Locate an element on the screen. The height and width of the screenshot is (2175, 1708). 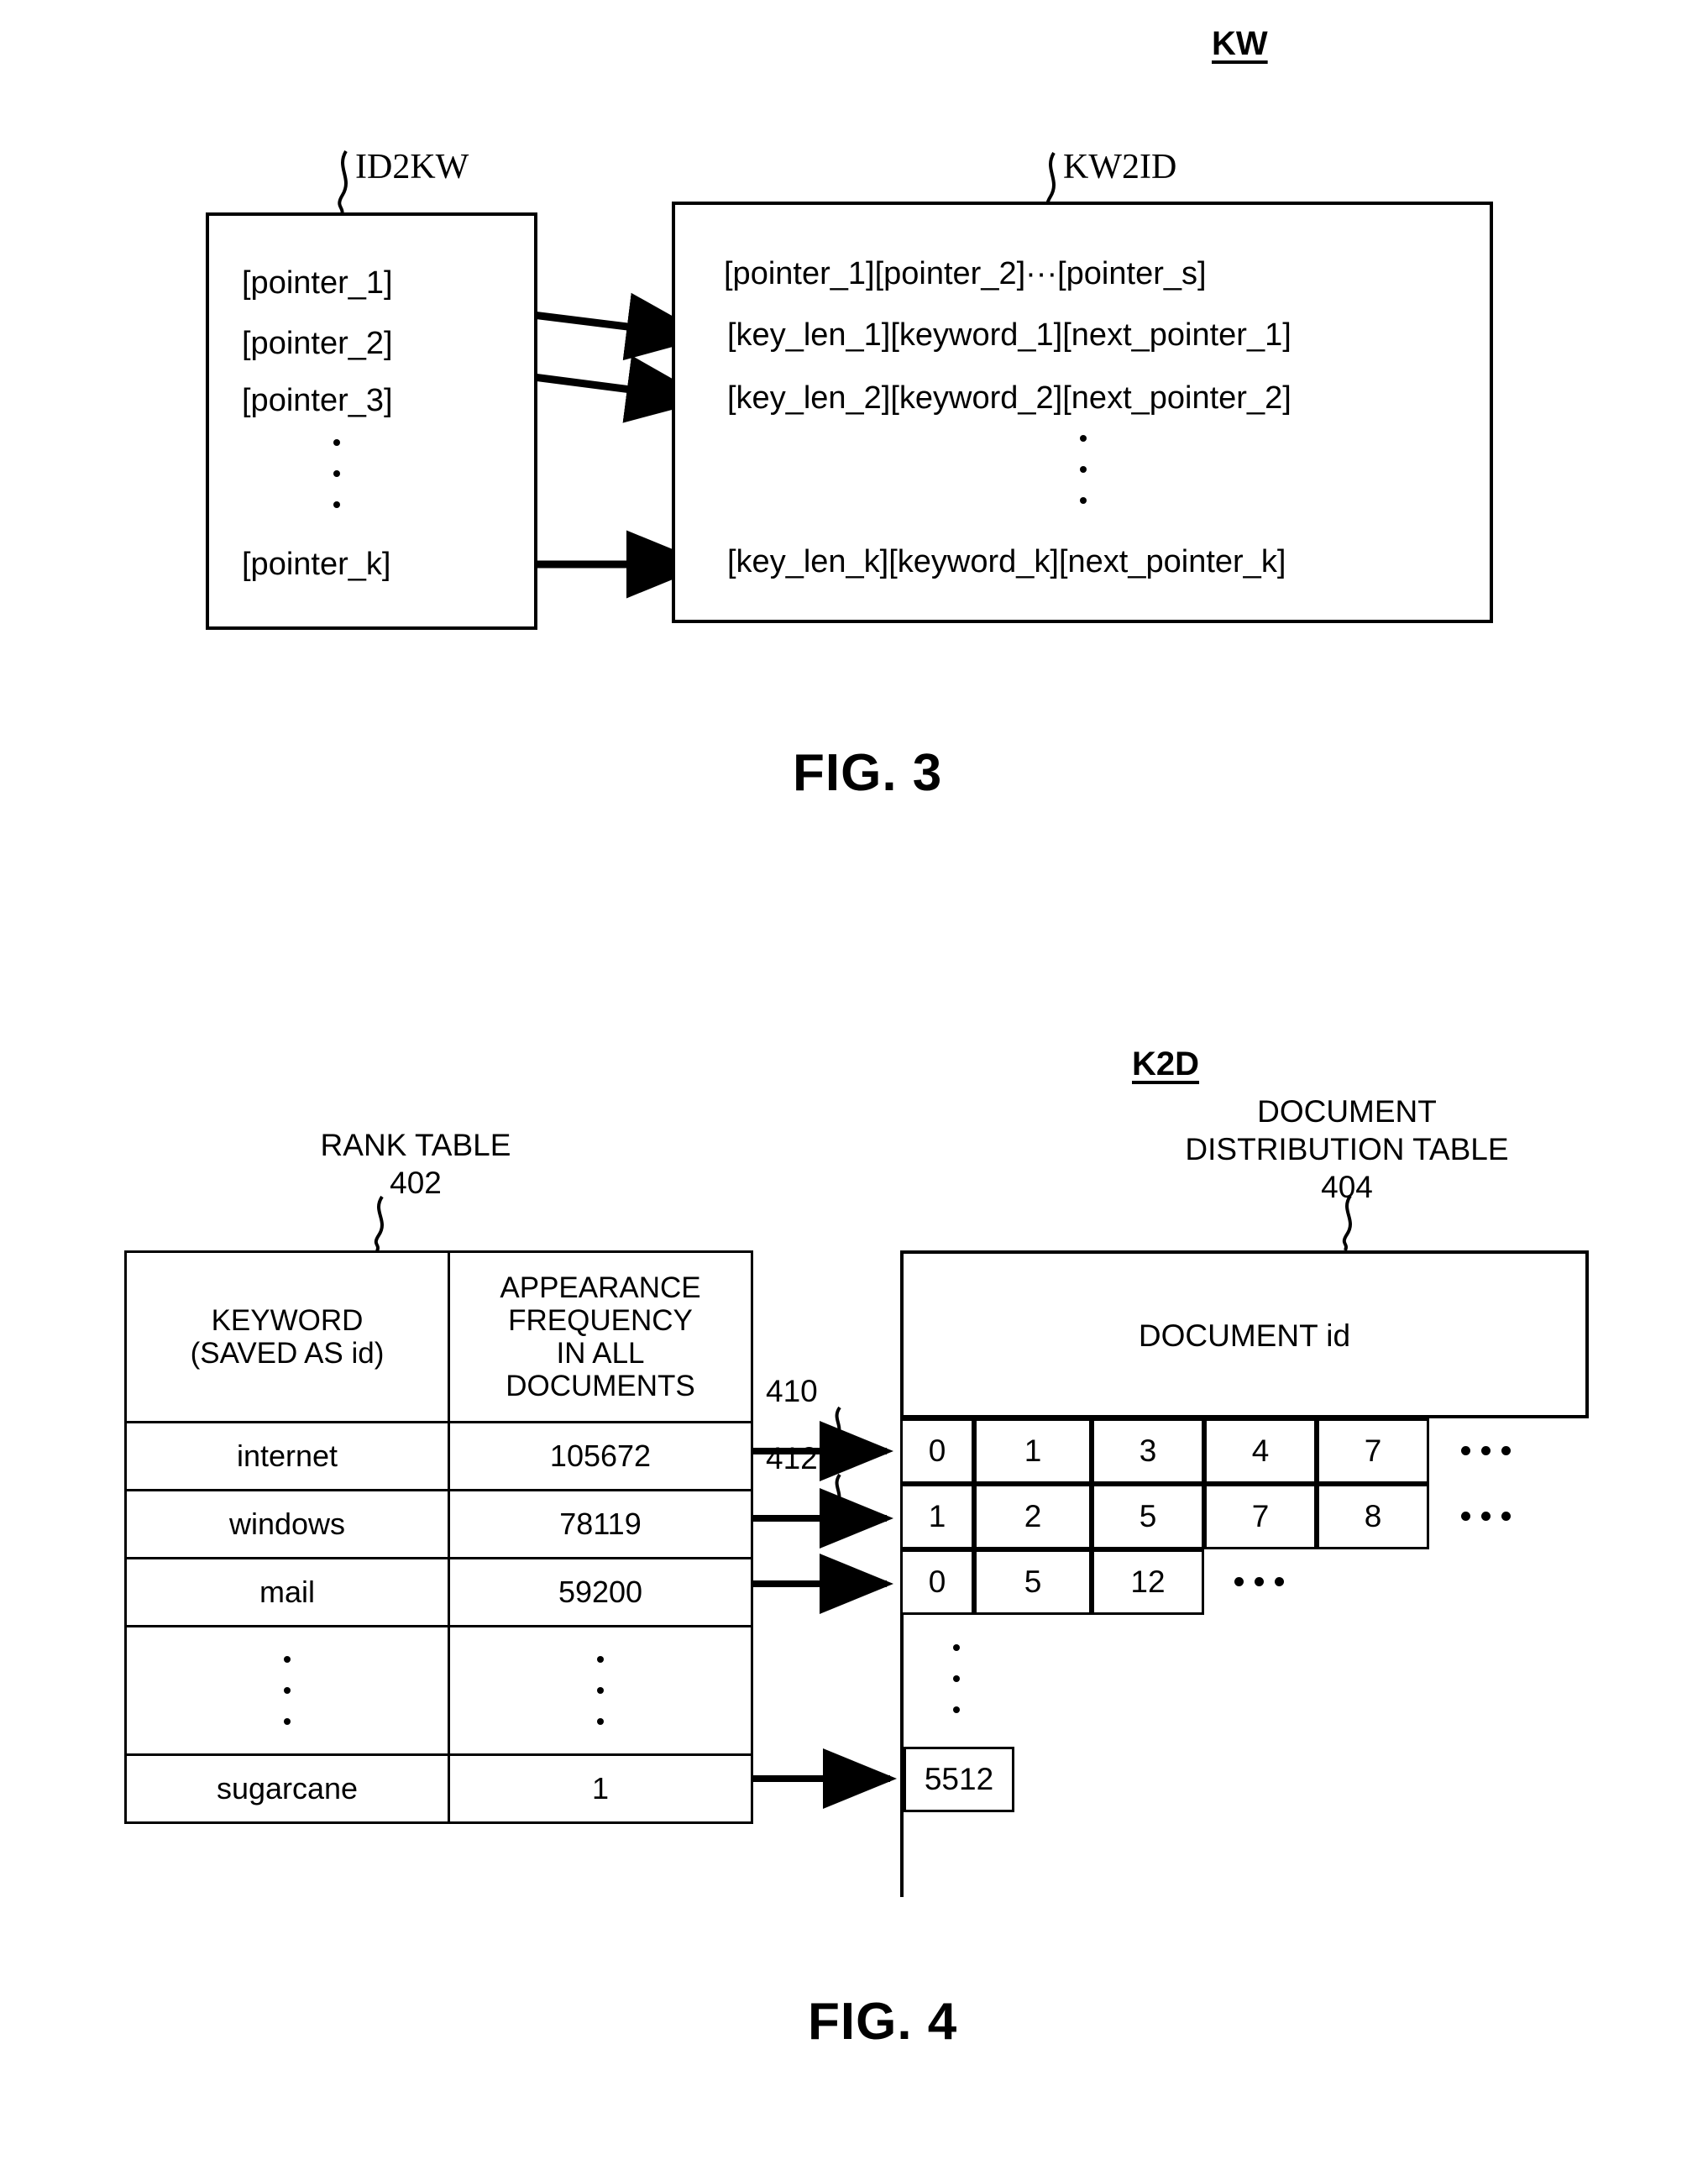
table-row: windows 78119 is located at coordinates (439, 1524).